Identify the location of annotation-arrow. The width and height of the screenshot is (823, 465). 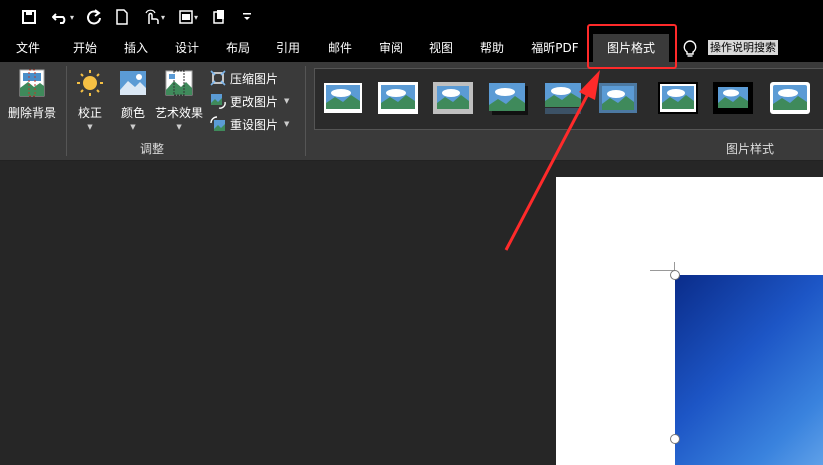
(552, 160).